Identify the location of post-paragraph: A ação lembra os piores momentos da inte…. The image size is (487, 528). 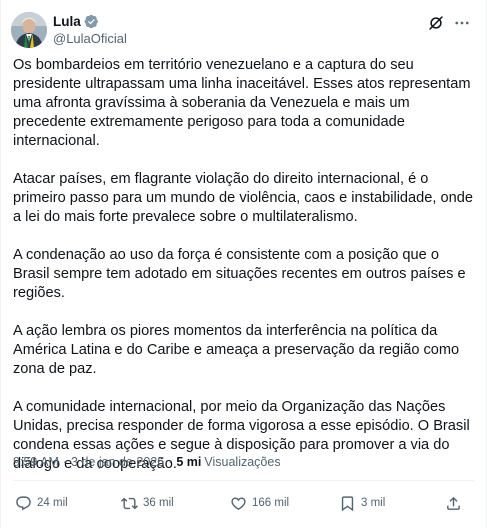
(236, 350).